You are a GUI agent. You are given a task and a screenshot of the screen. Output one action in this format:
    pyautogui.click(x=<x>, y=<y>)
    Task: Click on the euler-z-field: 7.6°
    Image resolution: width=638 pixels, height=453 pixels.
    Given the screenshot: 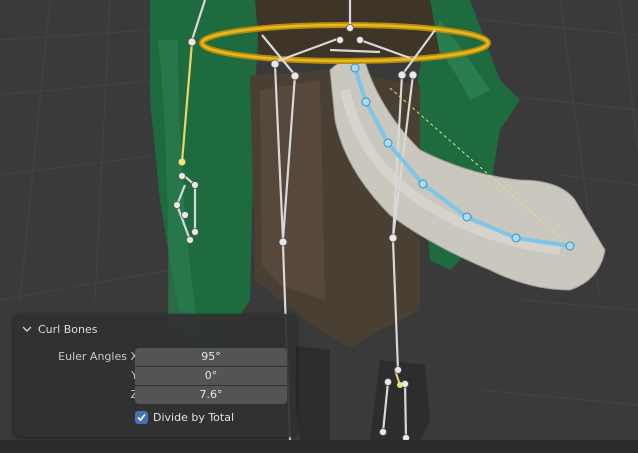 What is the action you would take?
    pyautogui.click(x=211, y=395)
    